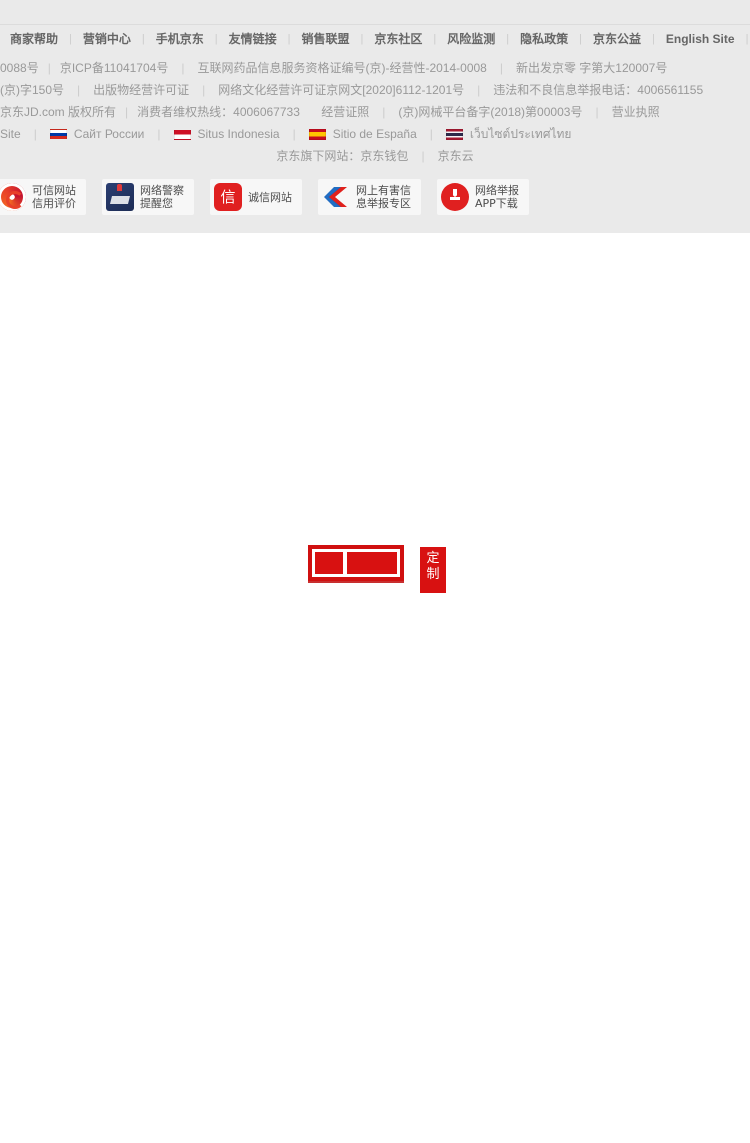  Describe the element at coordinates (345, 112) in the screenshot. I see `legal-business-certificate: 经营证照` at that location.